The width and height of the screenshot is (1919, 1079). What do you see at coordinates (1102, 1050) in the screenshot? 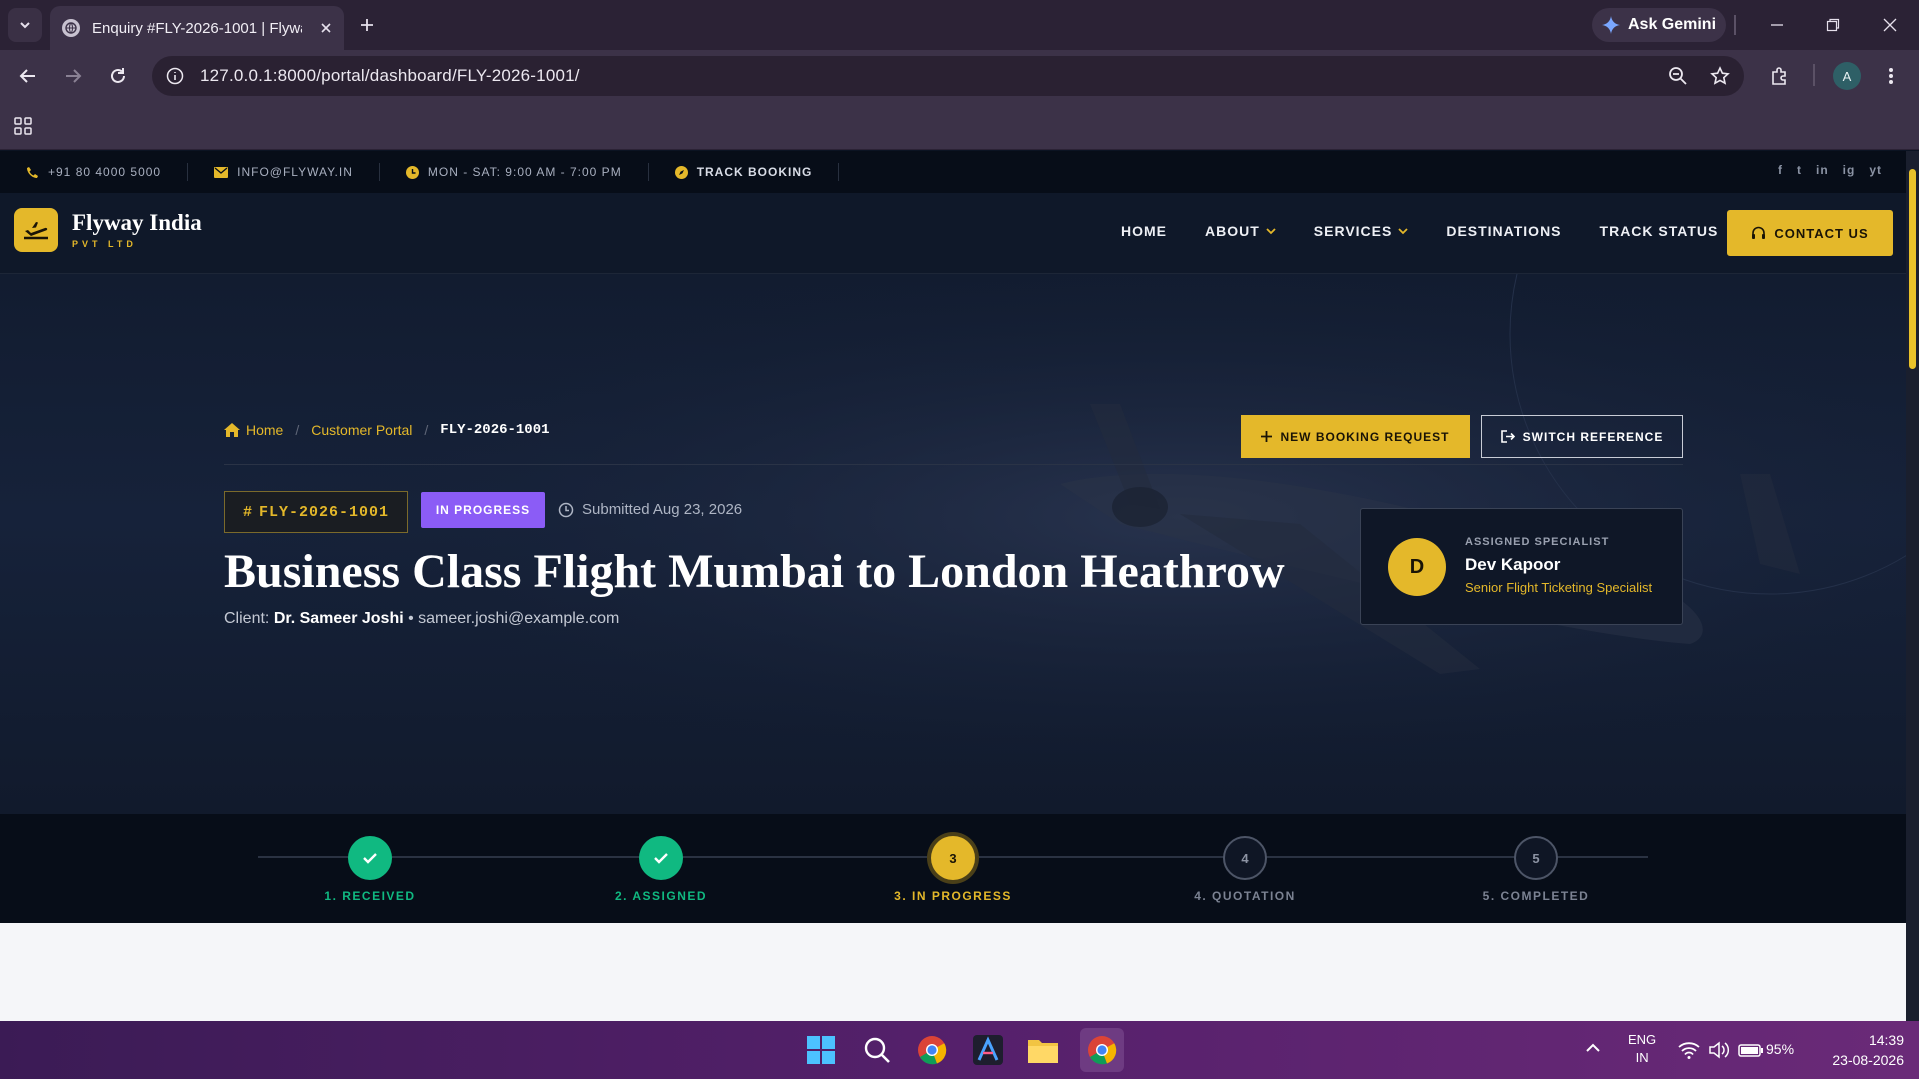
I see `chrome-active-icon` at bounding box center [1102, 1050].